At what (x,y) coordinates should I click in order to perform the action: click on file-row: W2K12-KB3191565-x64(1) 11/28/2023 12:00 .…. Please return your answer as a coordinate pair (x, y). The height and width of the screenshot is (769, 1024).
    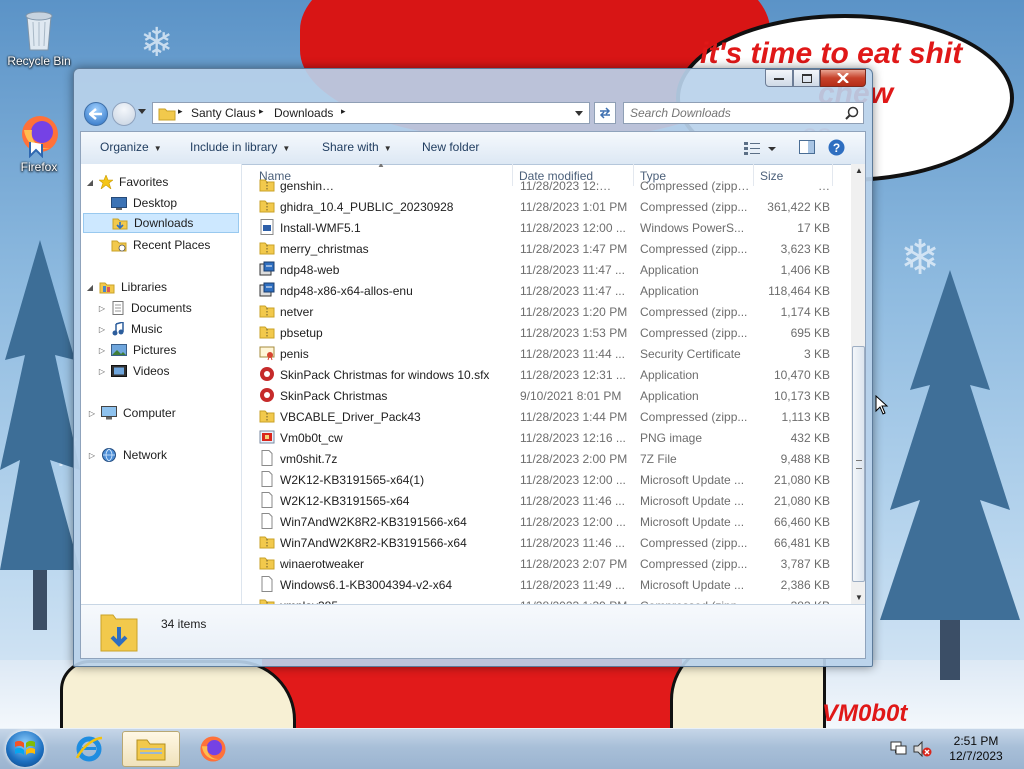
    Looking at the image, I should click on (548, 479).